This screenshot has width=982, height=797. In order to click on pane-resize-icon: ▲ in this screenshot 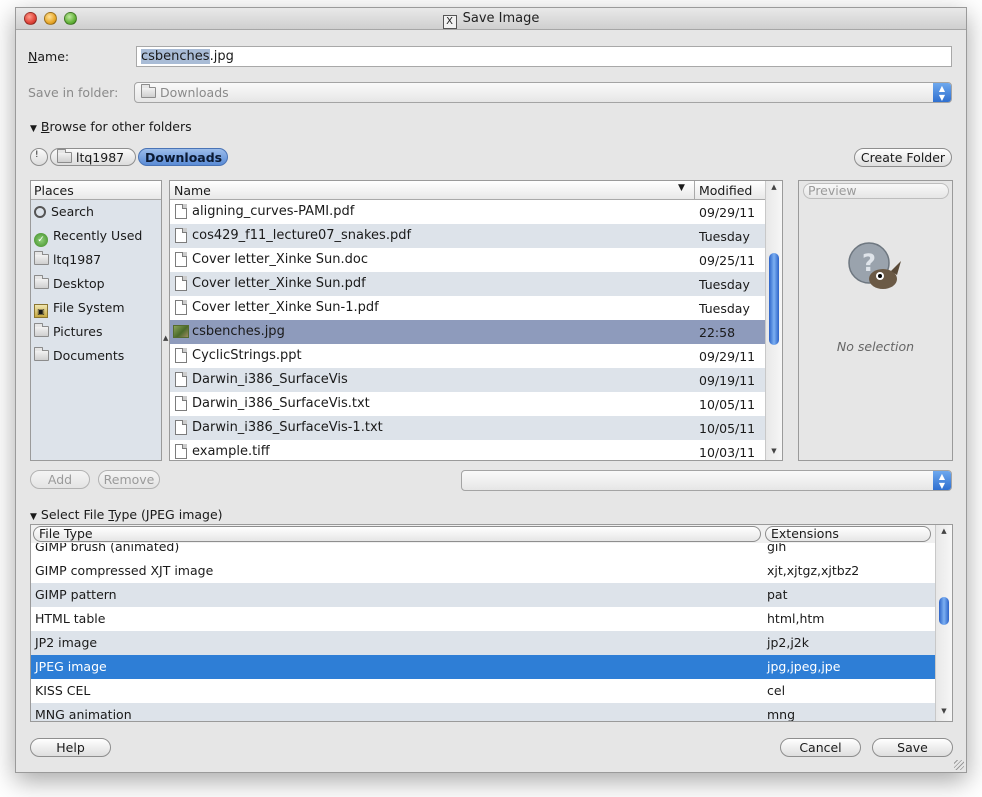, I will do `click(165, 338)`.